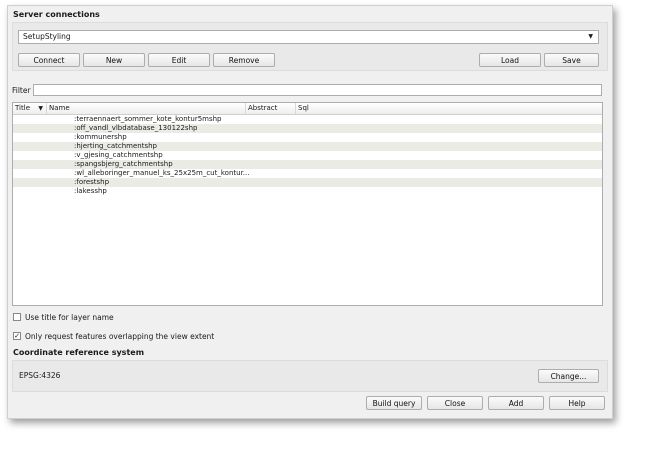 The height and width of the screenshot is (450, 645). What do you see at coordinates (449, 108) in the screenshot?
I see `column-header-sql: Sql` at bounding box center [449, 108].